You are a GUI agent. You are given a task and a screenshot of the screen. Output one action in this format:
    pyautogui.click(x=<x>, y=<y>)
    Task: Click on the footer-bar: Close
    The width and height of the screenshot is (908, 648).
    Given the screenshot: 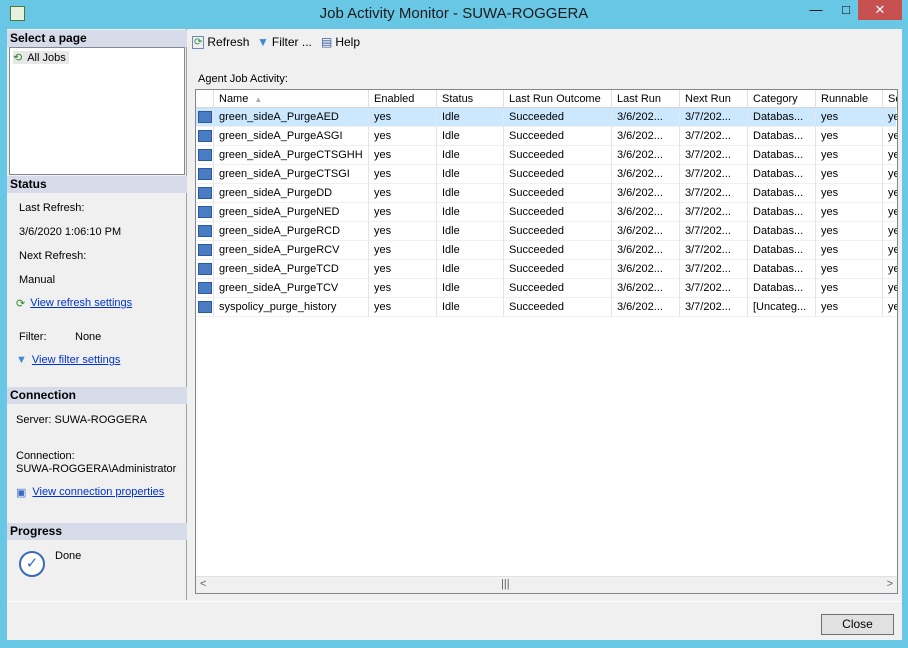 What is the action you would take?
    pyautogui.click(x=454, y=620)
    